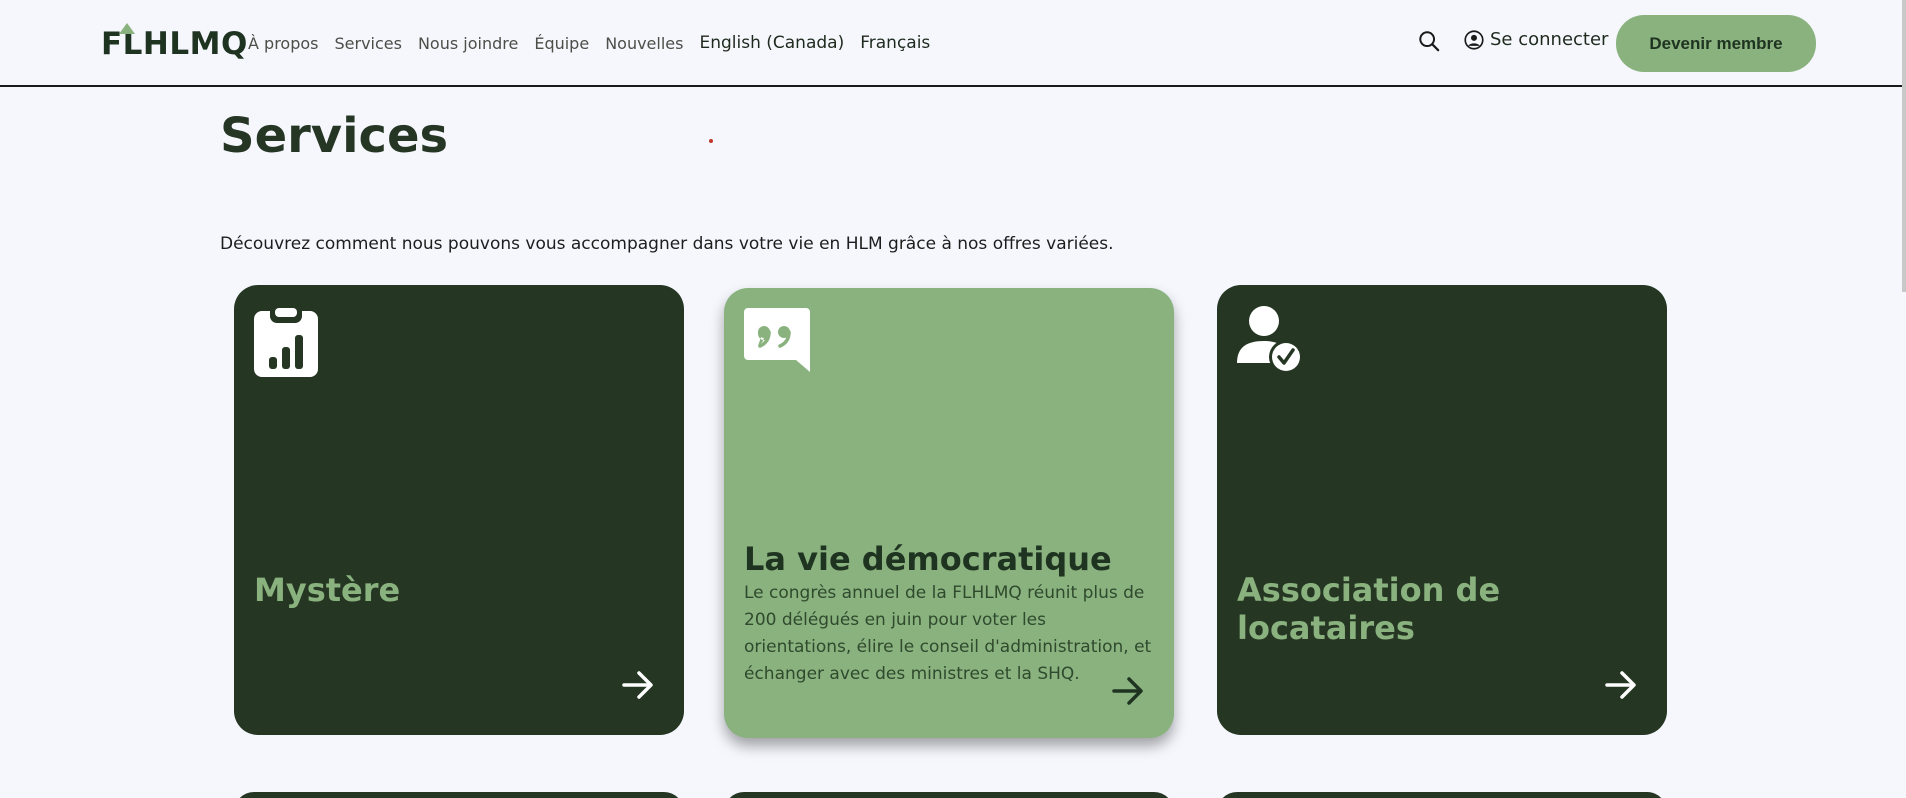 The image size is (1906, 798). I want to click on clipboard-chart-icon, so click(286, 340).